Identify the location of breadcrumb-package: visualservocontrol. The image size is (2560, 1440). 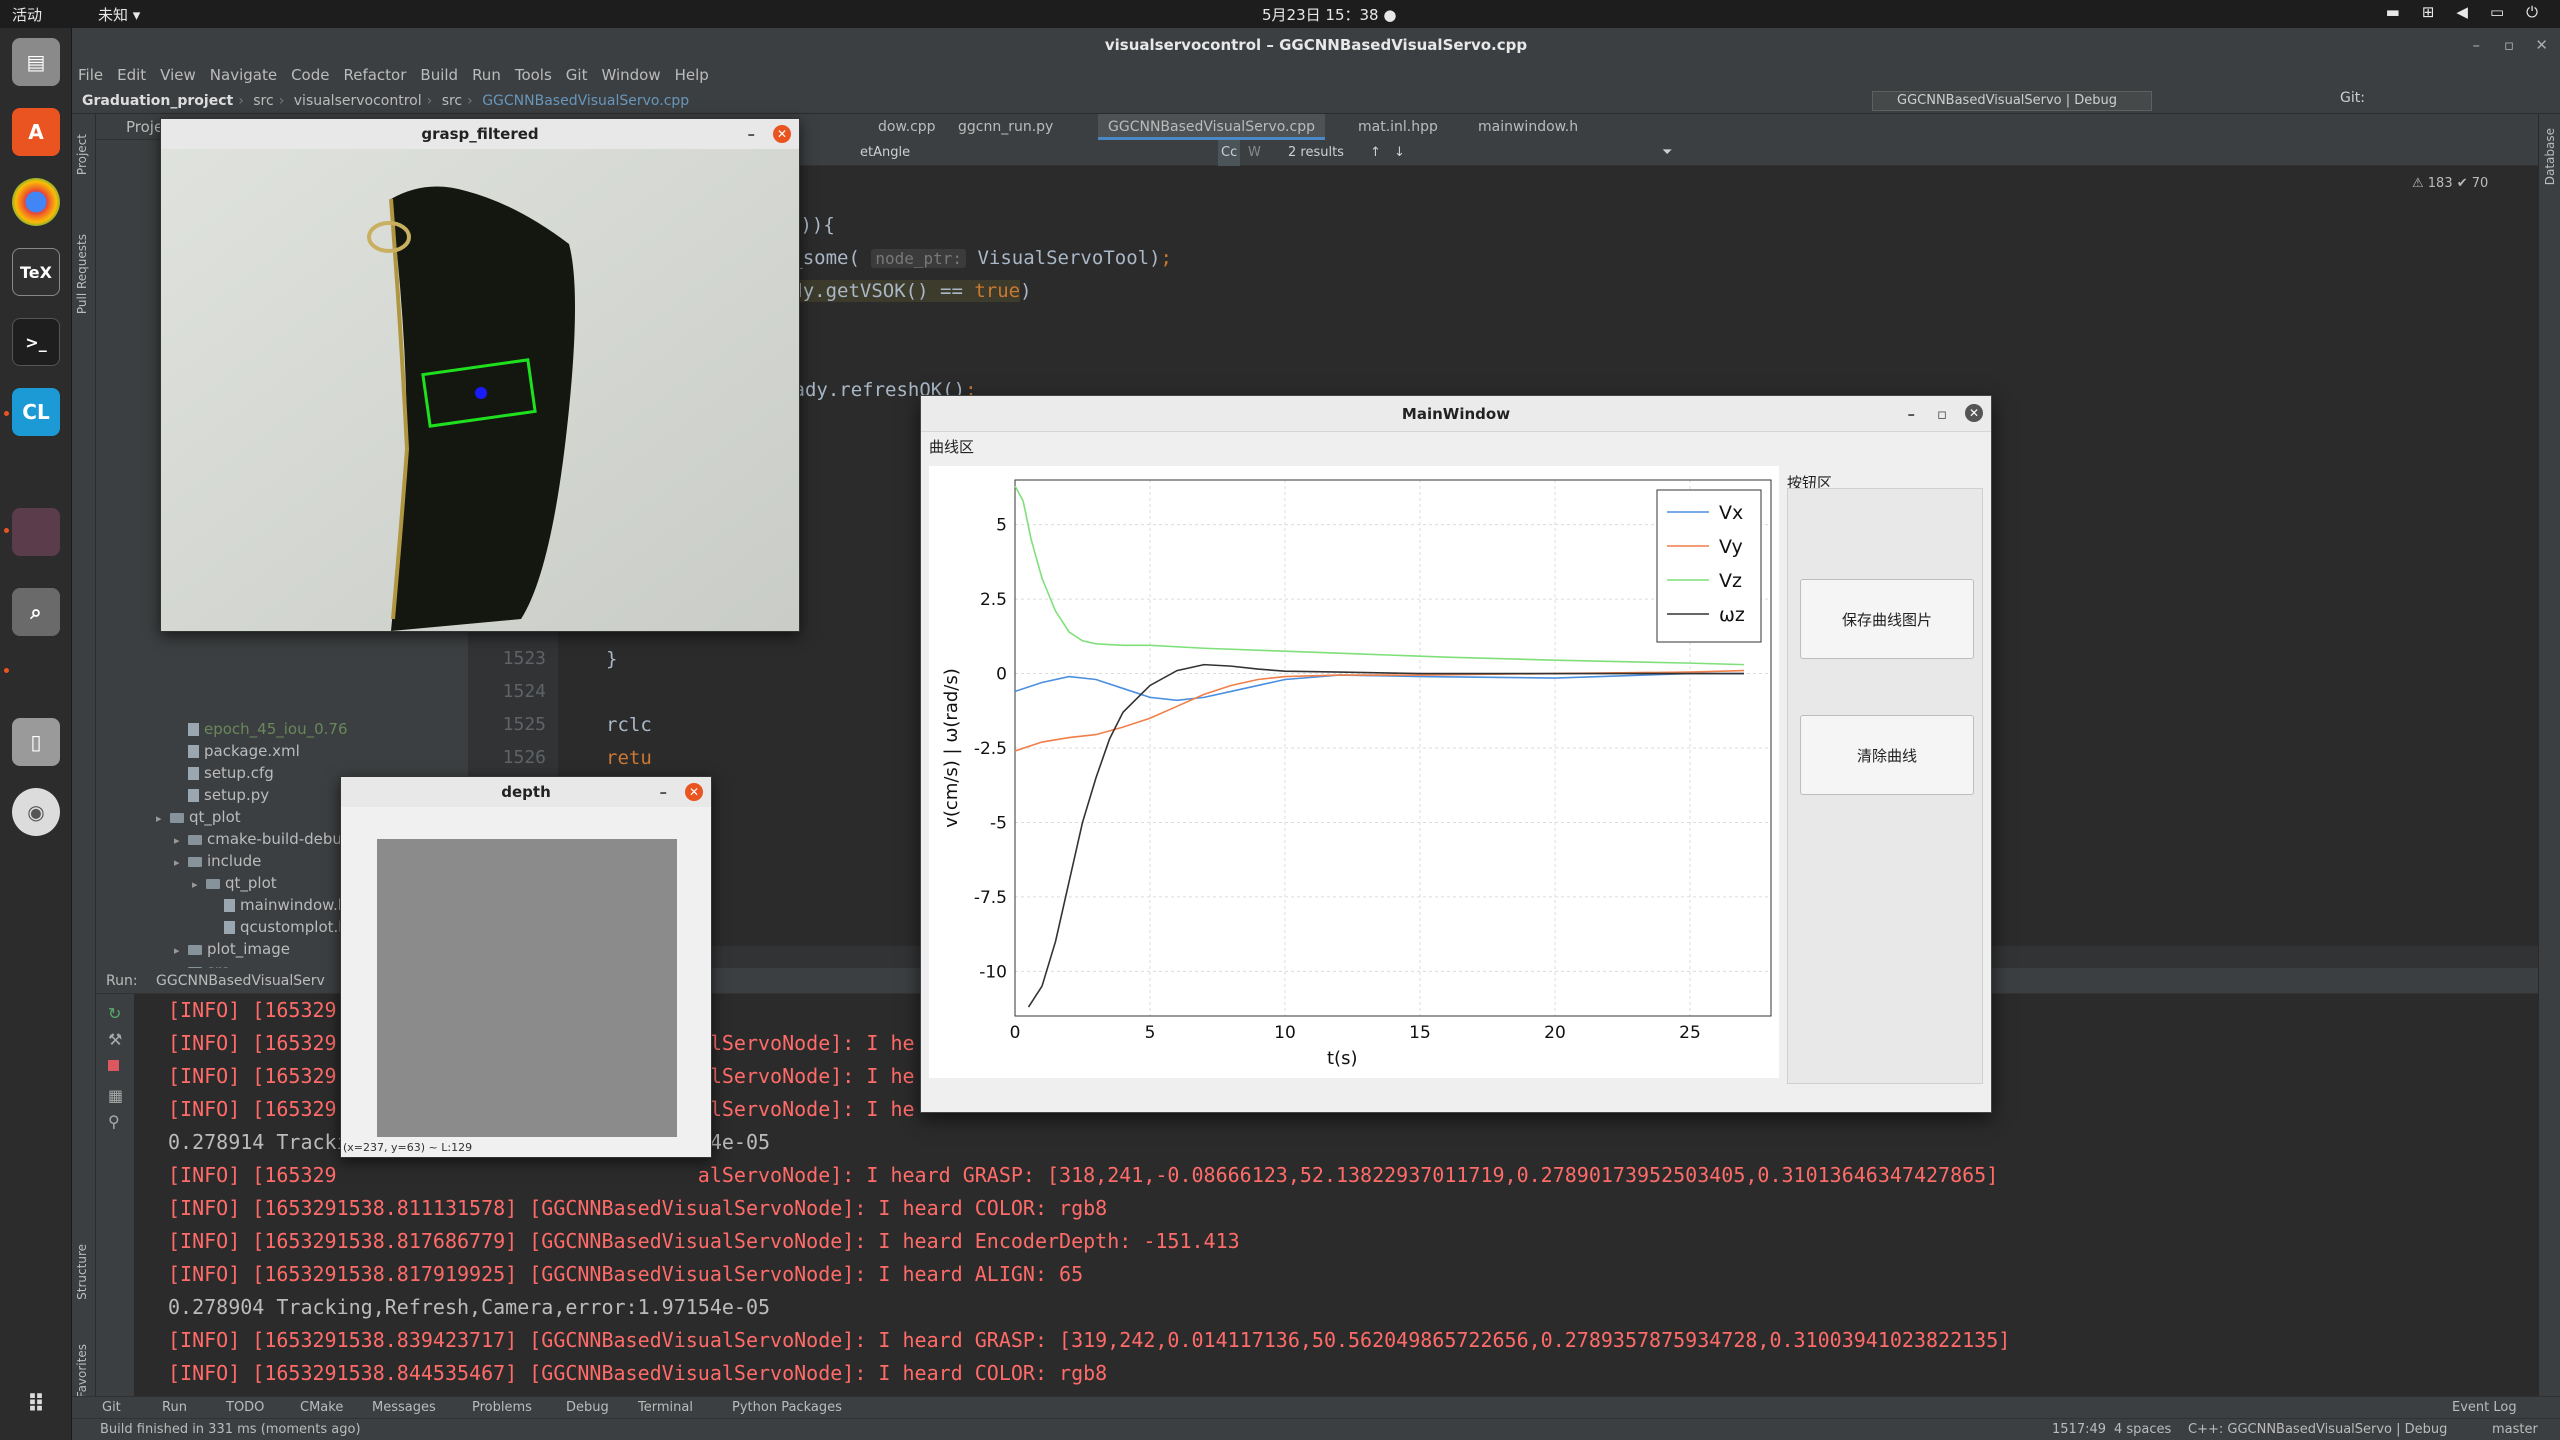
(358, 101).